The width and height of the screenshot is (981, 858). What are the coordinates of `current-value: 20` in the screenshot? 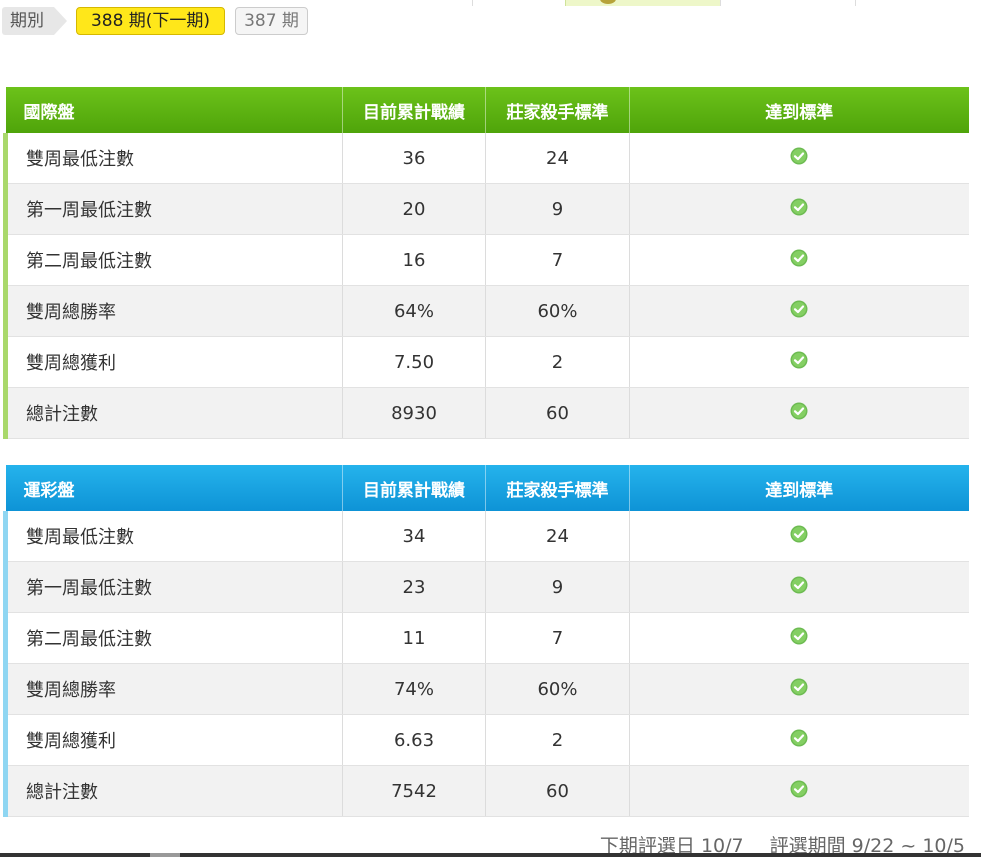 It's located at (414, 209).